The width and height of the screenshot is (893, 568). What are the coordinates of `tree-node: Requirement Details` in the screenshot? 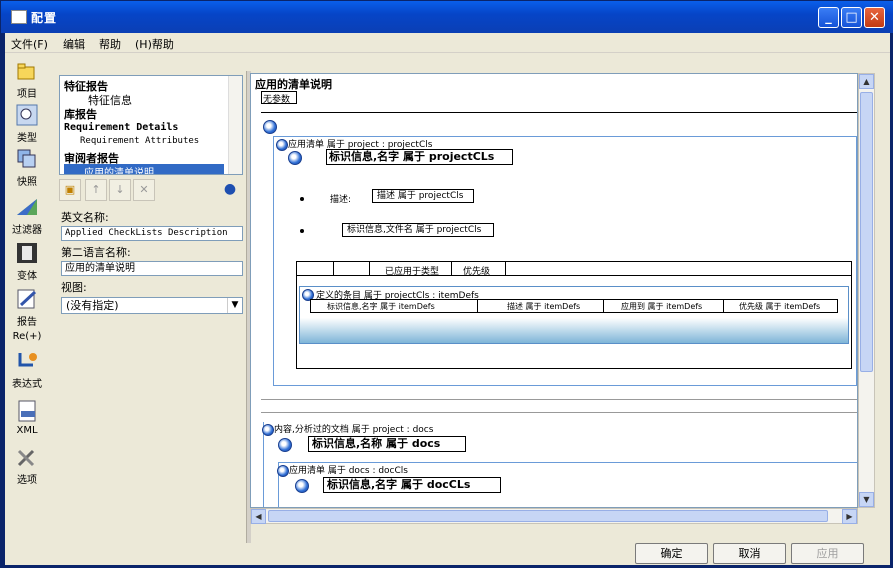 It's located at (121, 127).